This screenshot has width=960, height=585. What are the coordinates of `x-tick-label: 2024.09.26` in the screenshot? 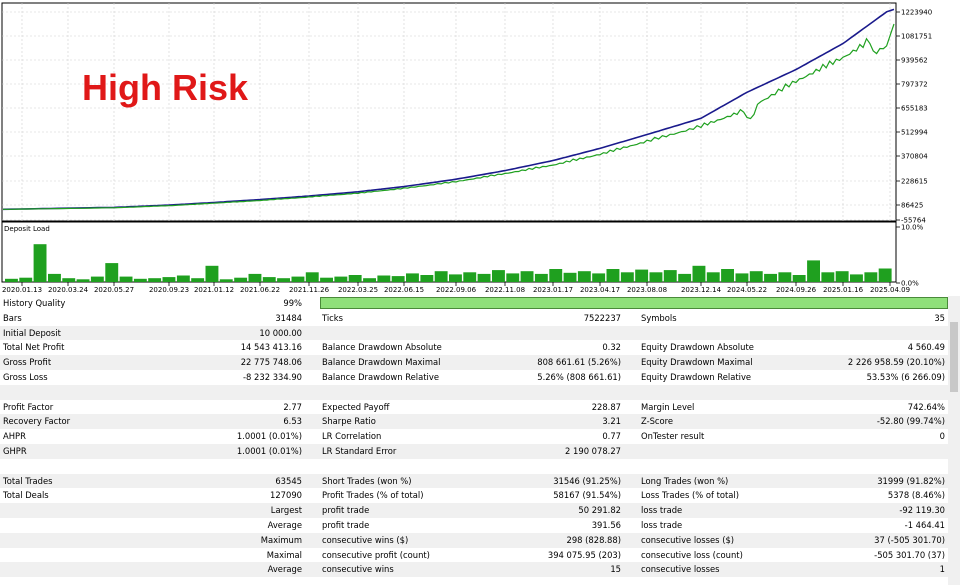 It's located at (796, 290).